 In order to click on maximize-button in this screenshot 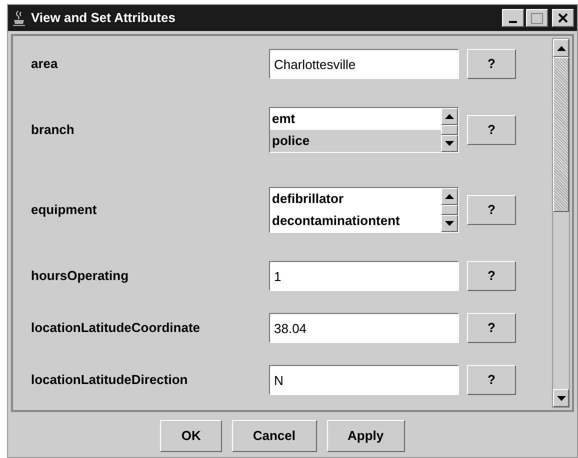, I will do `click(537, 18)`.